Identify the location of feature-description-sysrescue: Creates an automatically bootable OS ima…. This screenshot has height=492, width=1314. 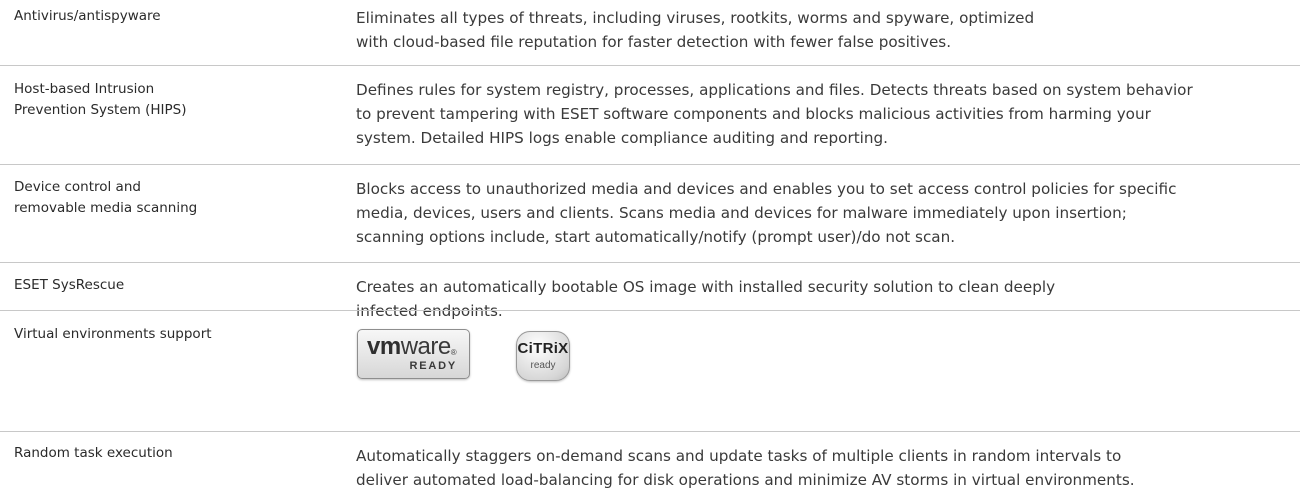
(706, 299).